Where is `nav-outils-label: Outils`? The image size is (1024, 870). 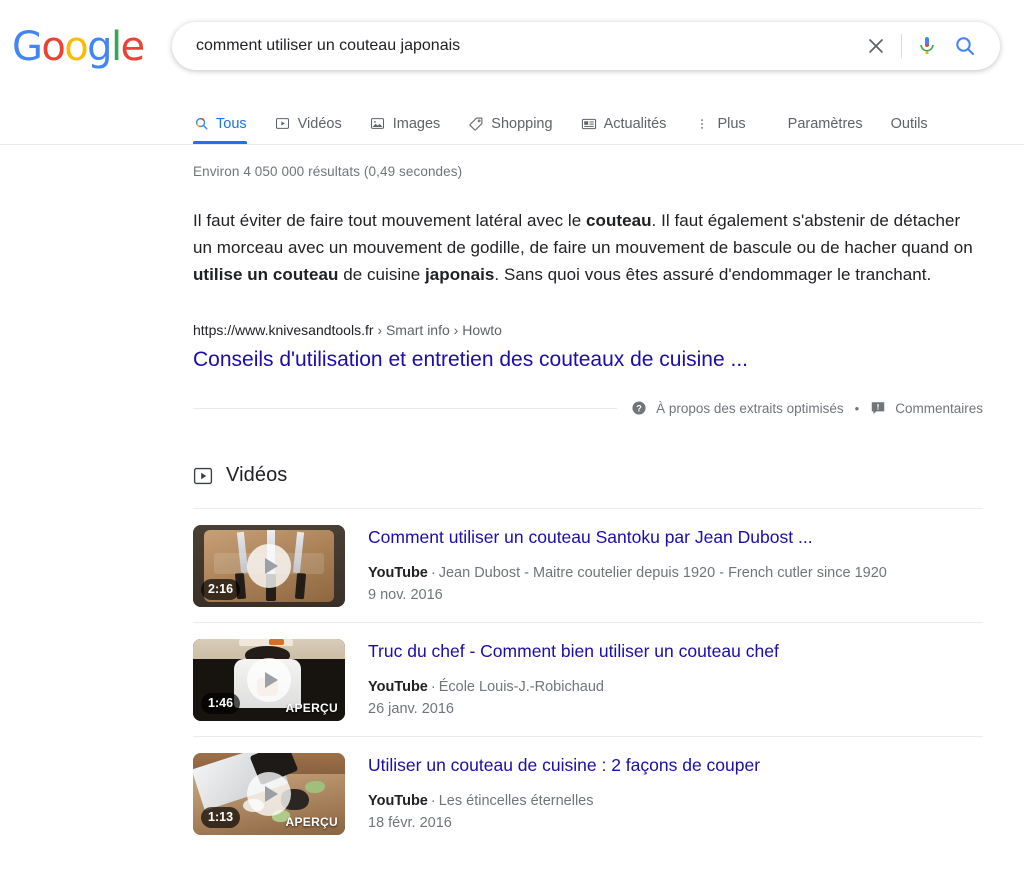
nav-outils-label: Outils is located at coordinates (909, 123).